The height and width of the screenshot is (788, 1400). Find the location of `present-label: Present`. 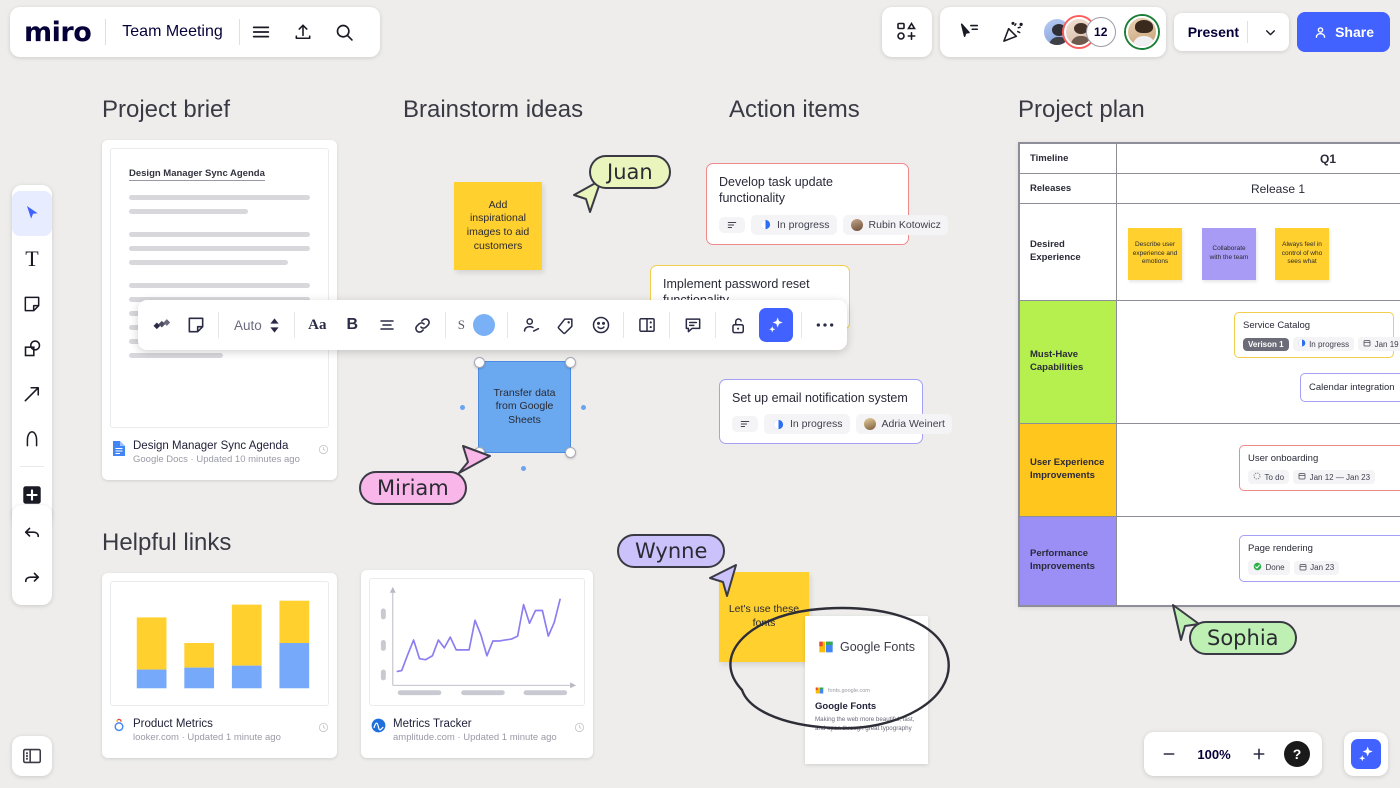

present-label: Present is located at coordinates (1213, 32).